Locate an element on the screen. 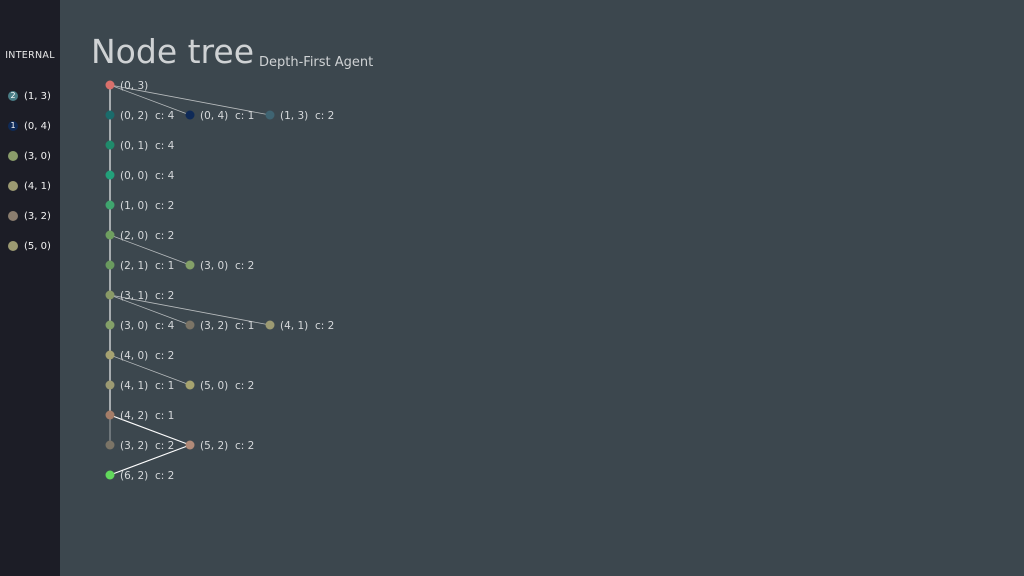 The image size is (1024, 576). tree-node: (0, 1) c: 4 is located at coordinates (140, 146).